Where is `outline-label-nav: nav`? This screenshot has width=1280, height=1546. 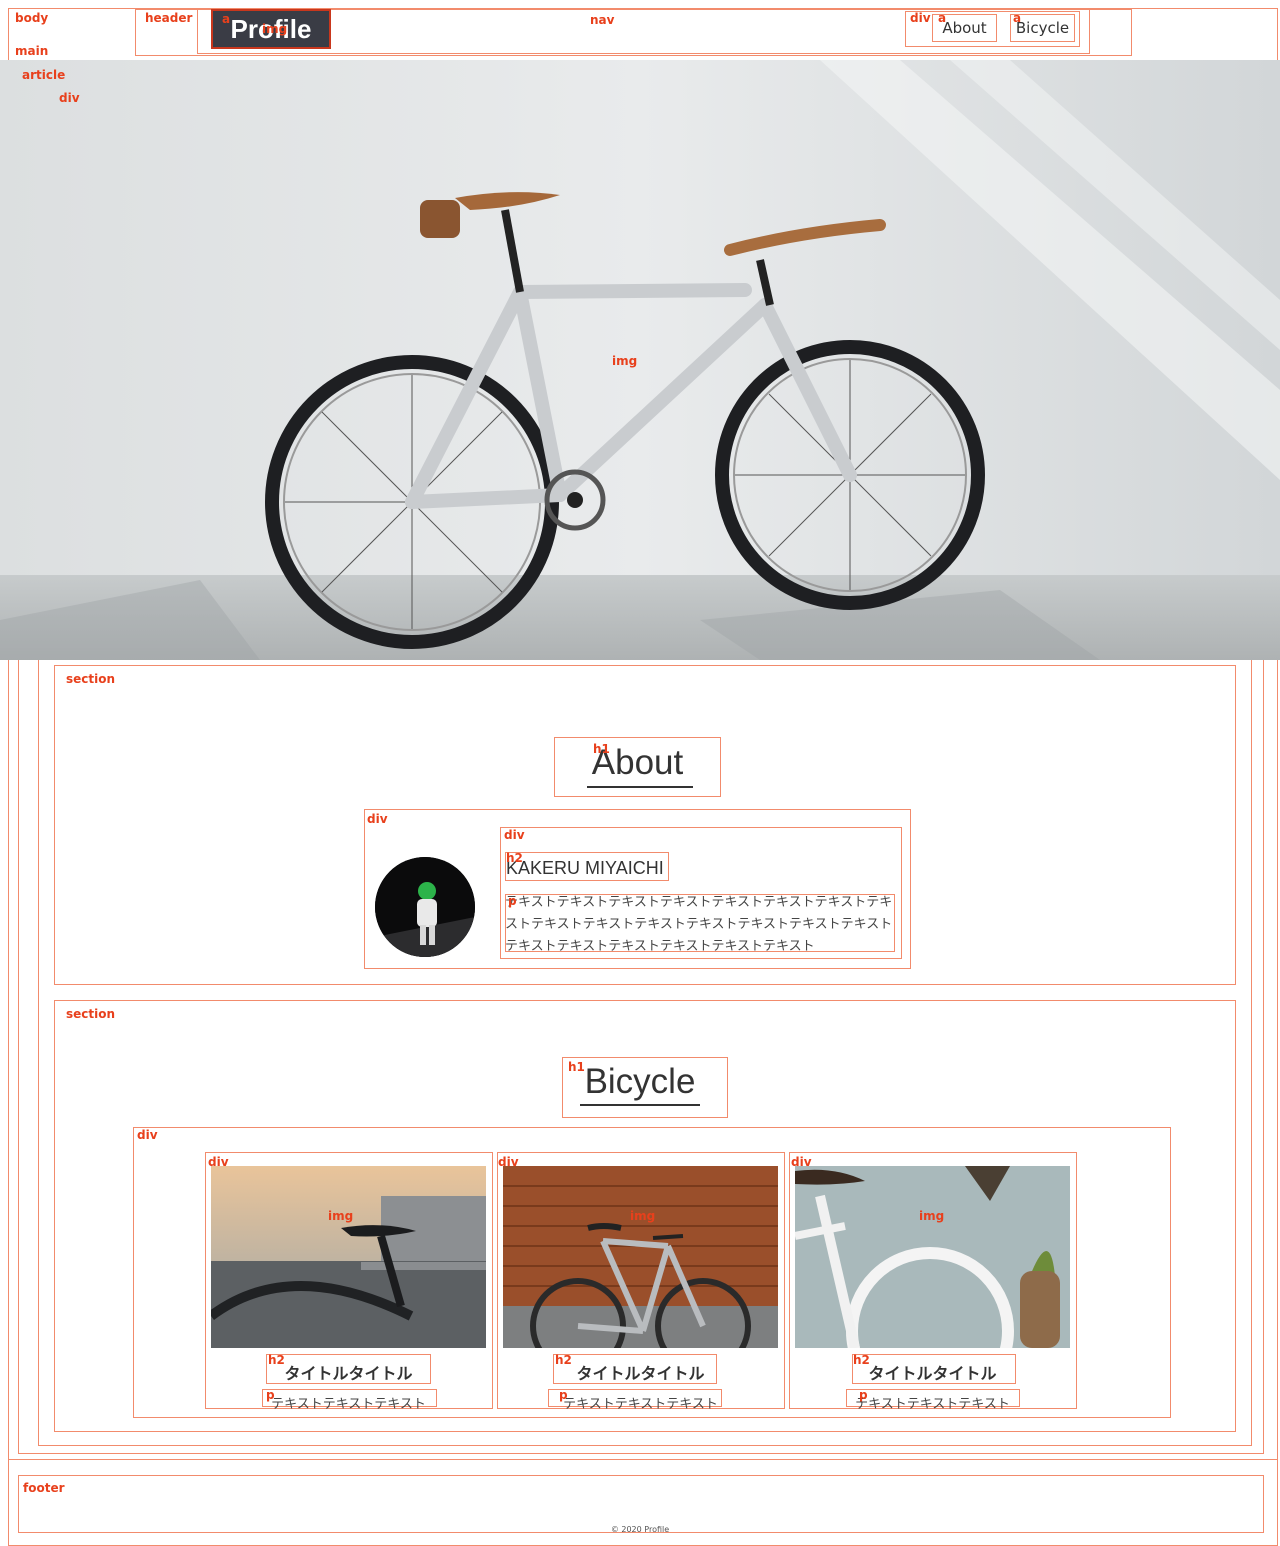 outline-label-nav: nav is located at coordinates (602, 20).